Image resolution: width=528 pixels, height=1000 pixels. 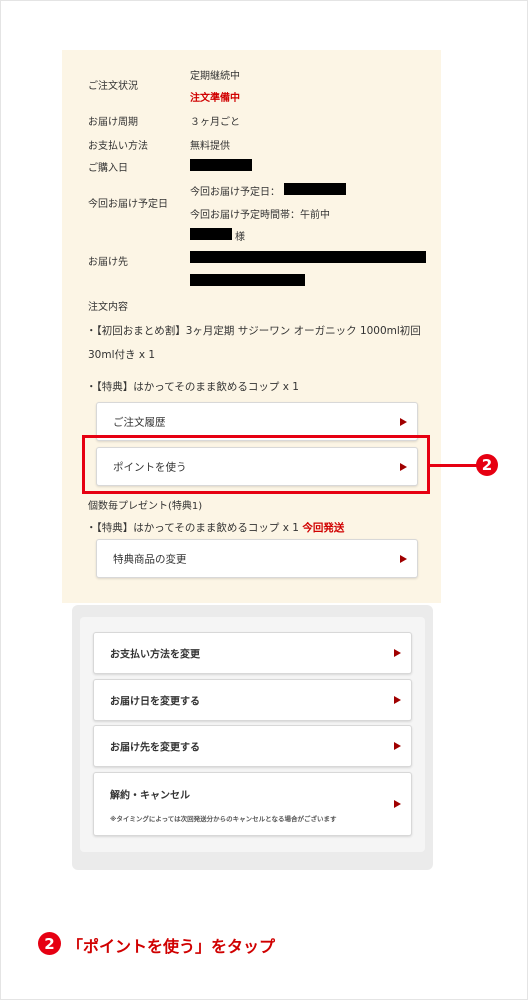 What do you see at coordinates (240, 237) in the screenshot?
I see `recipient-suffix: 様` at bounding box center [240, 237].